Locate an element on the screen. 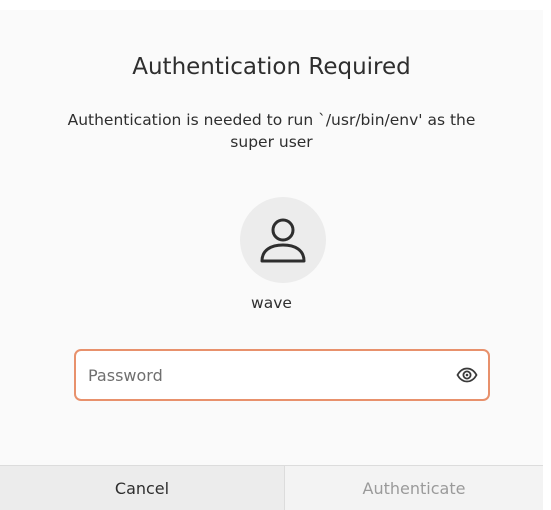 The image size is (551, 510). eye-icon is located at coordinates (467, 375).